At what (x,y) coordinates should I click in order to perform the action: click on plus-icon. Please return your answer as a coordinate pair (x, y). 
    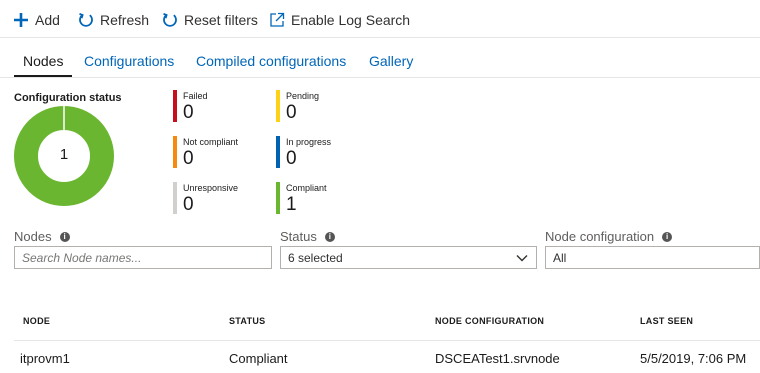
    Looking at the image, I should click on (21, 20).